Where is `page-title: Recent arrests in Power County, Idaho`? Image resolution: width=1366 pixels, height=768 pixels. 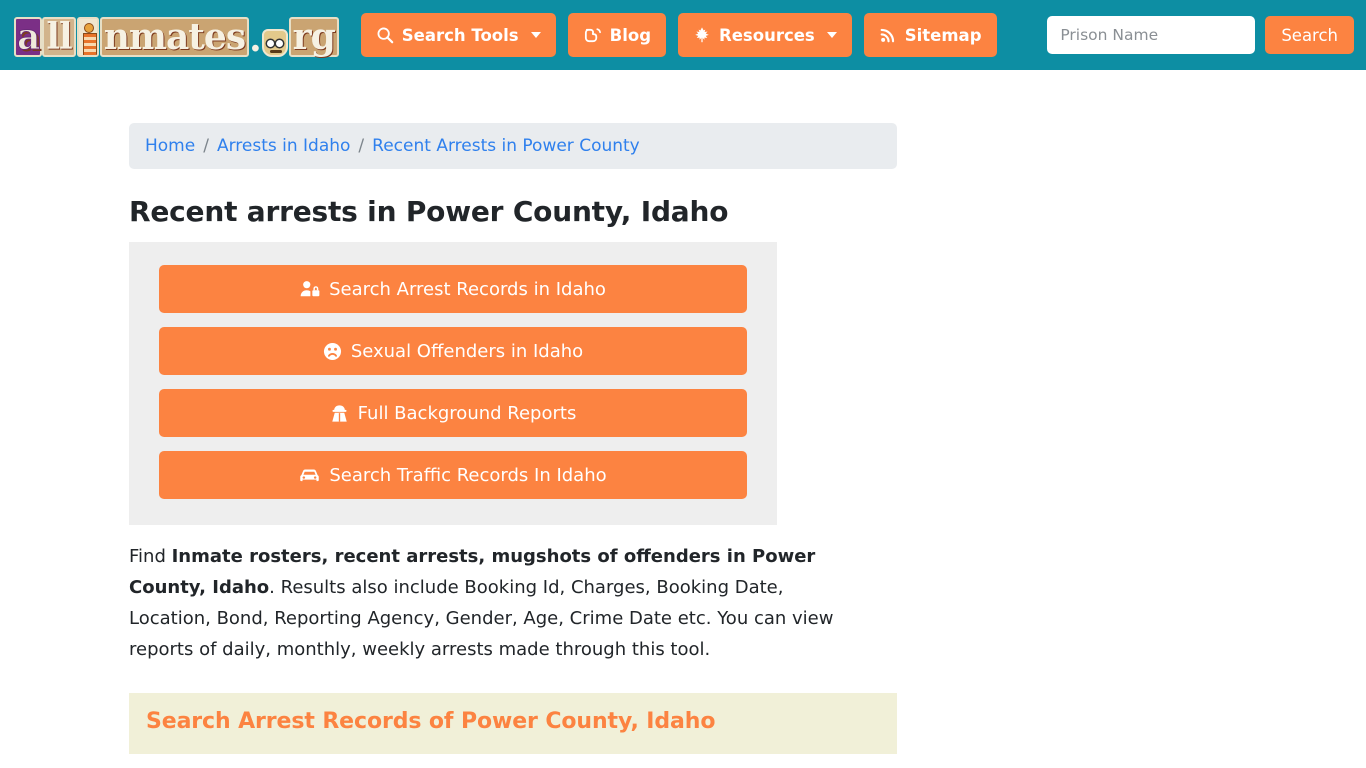
page-title: Recent arrests in Power County, Idaho is located at coordinates (429, 211).